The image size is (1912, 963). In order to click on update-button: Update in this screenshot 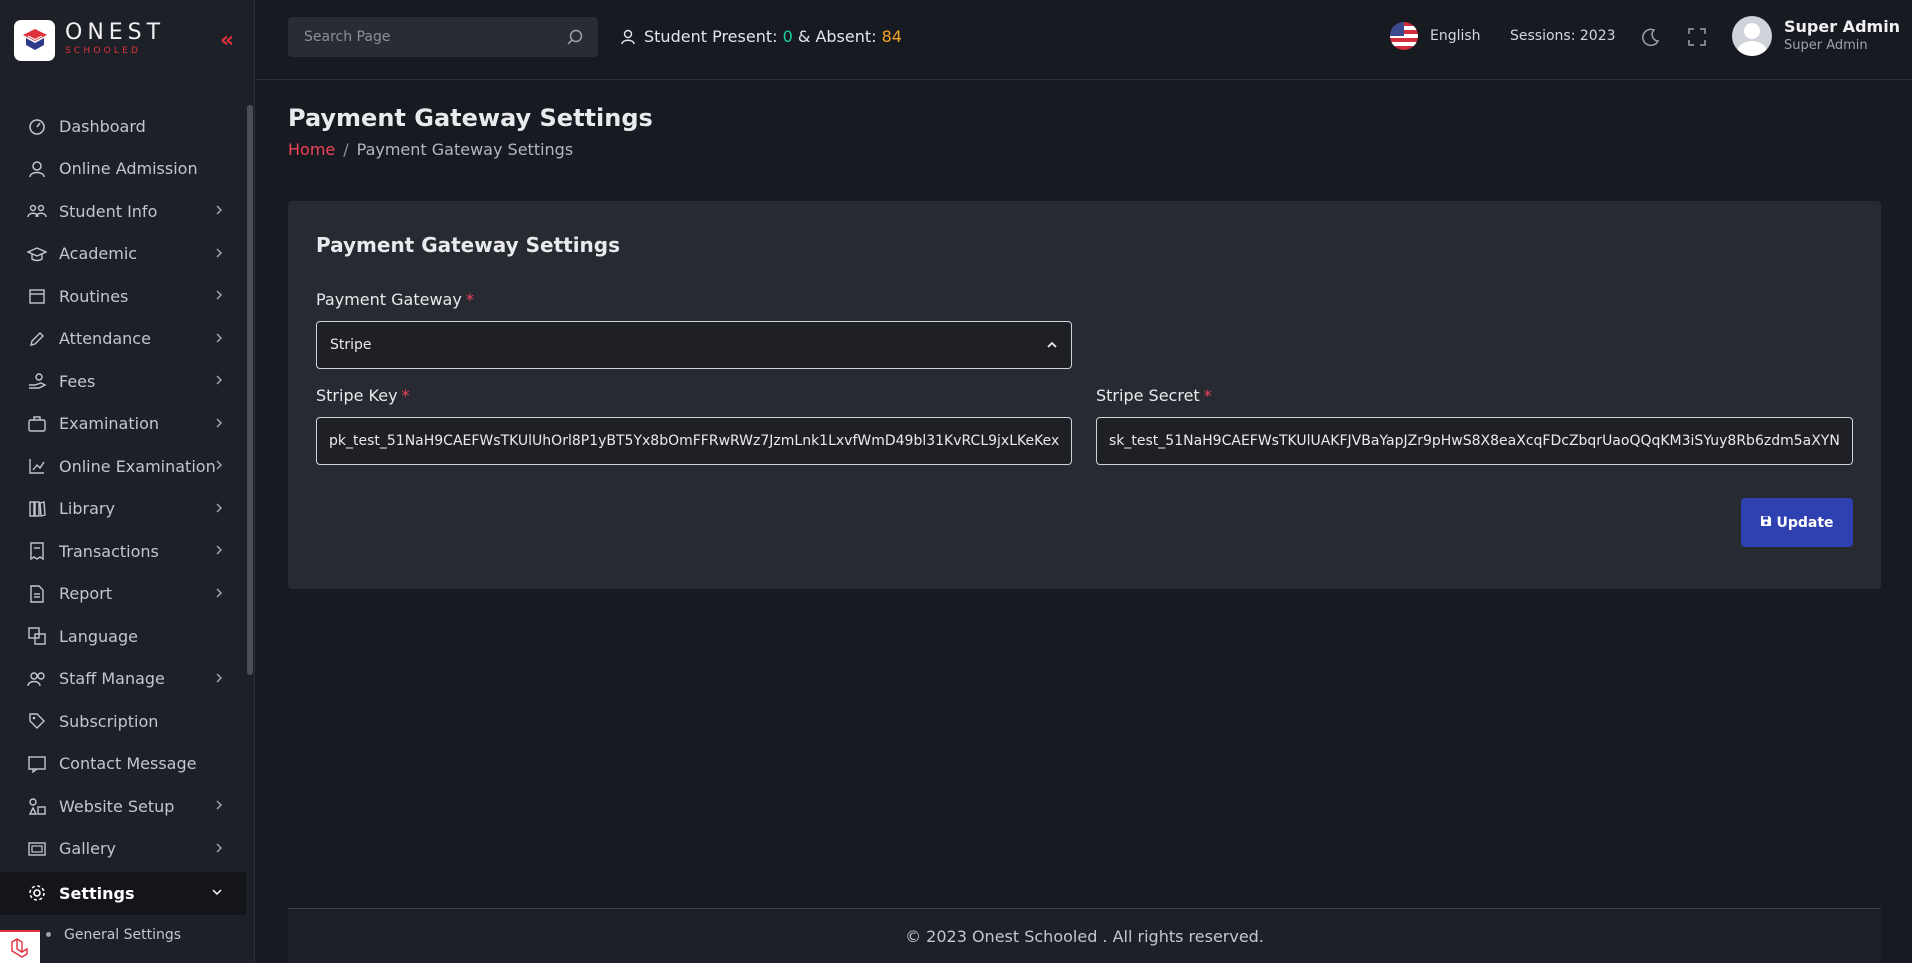, I will do `click(1797, 522)`.